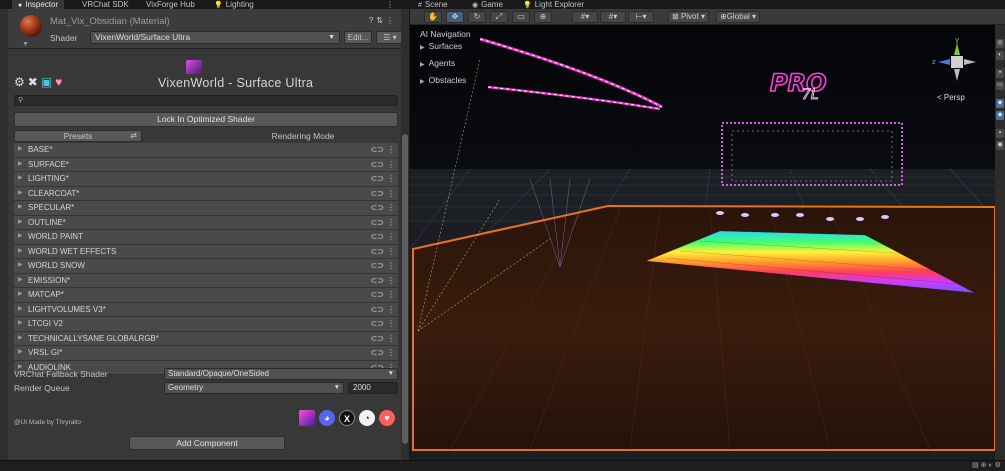 The height and width of the screenshot is (471, 1005). What do you see at coordinates (254, 388) in the screenshot?
I see `render-queue-dropdown: Geometry ▼` at bounding box center [254, 388].